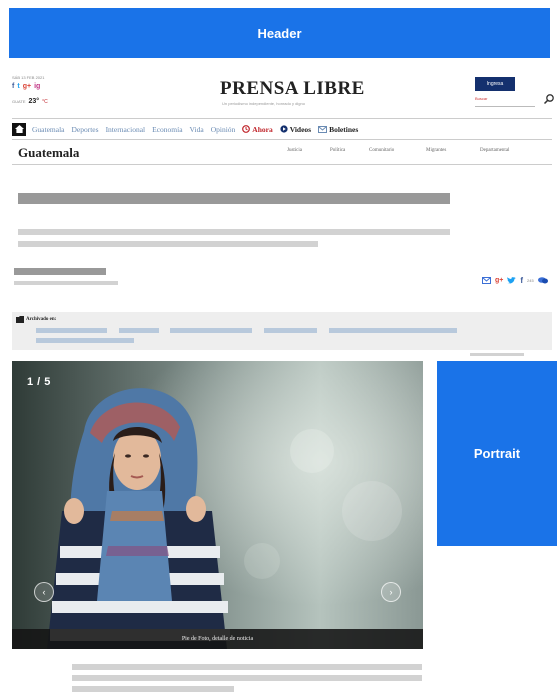 The width and height of the screenshot is (559, 695). Describe the element at coordinates (34, 101) in the screenshot. I see `temperature: 23°` at that location.